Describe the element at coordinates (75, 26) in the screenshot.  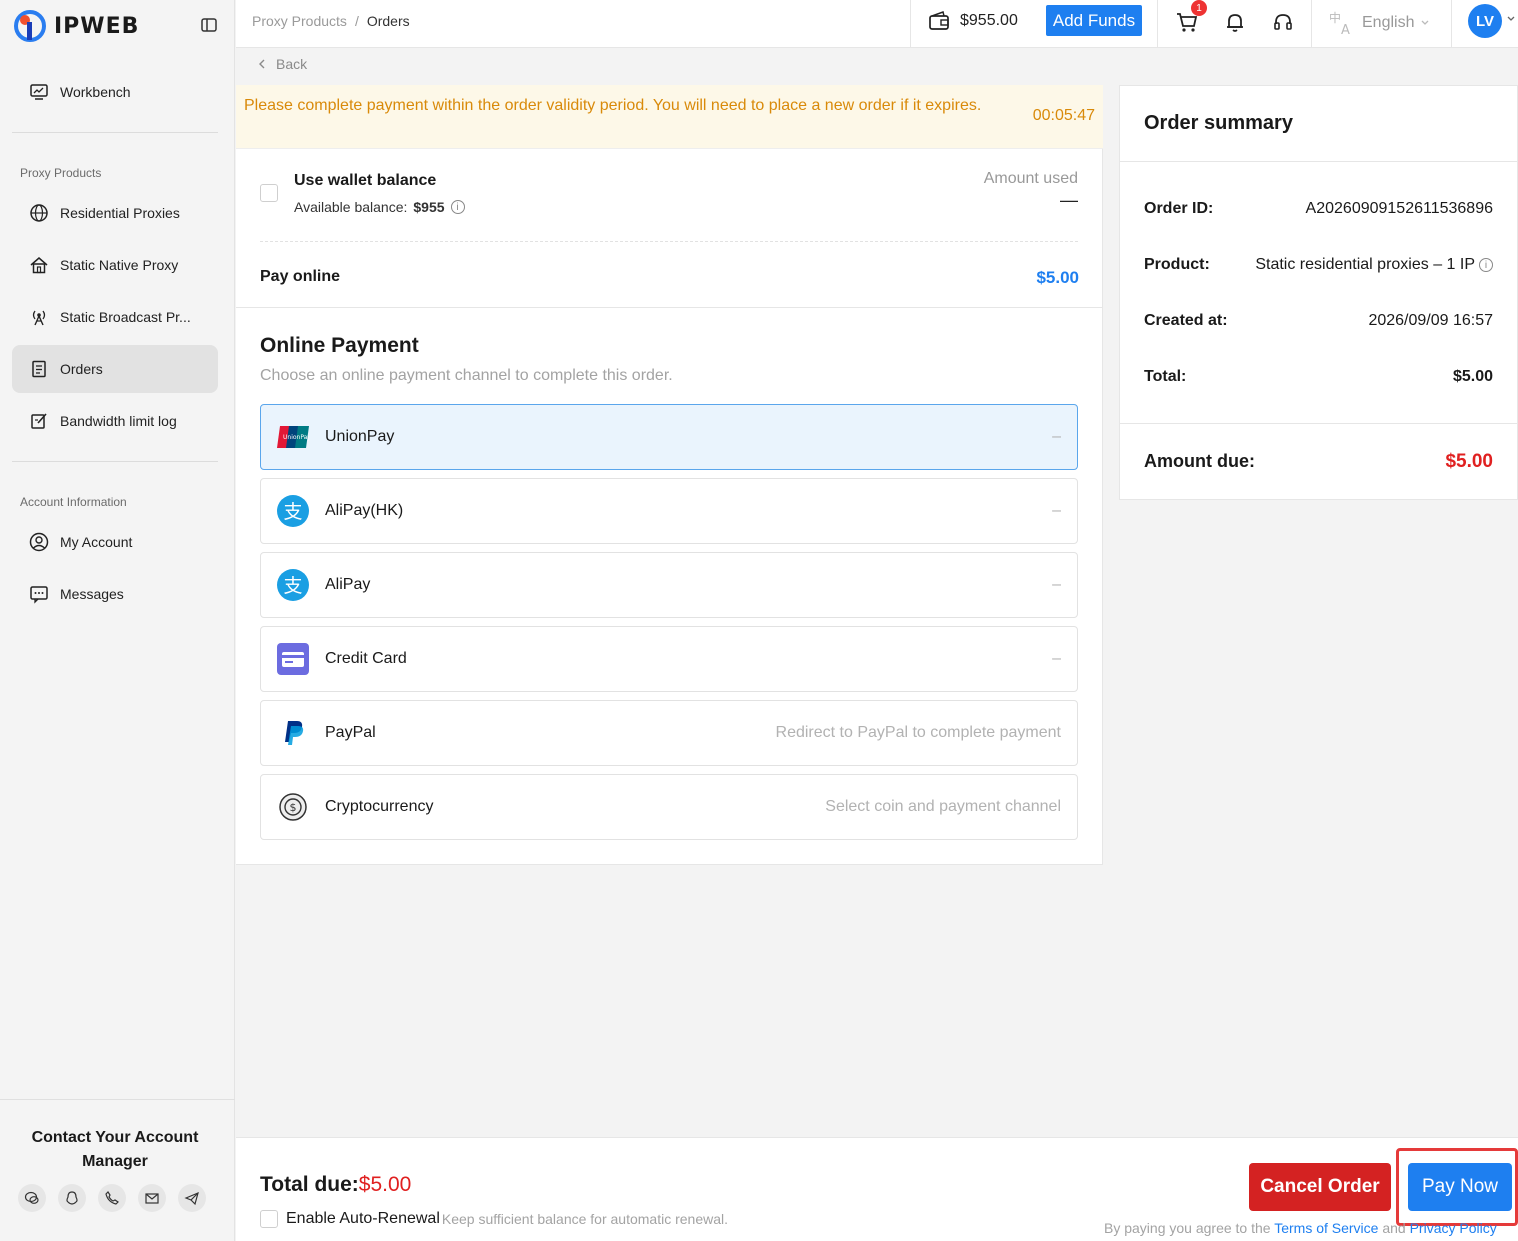
I see `brand-logo: IPWEB` at that location.